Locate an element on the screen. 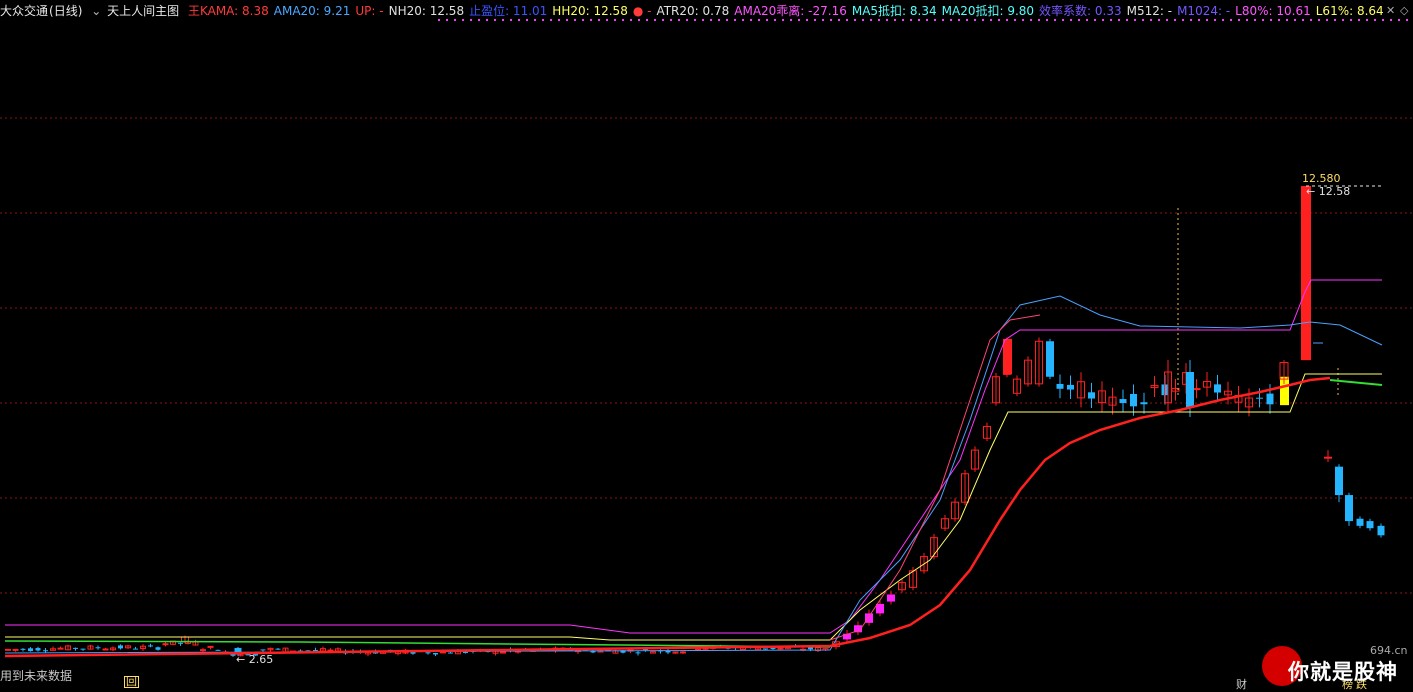  marker-hui: 回 is located at coordinates (131, 682).